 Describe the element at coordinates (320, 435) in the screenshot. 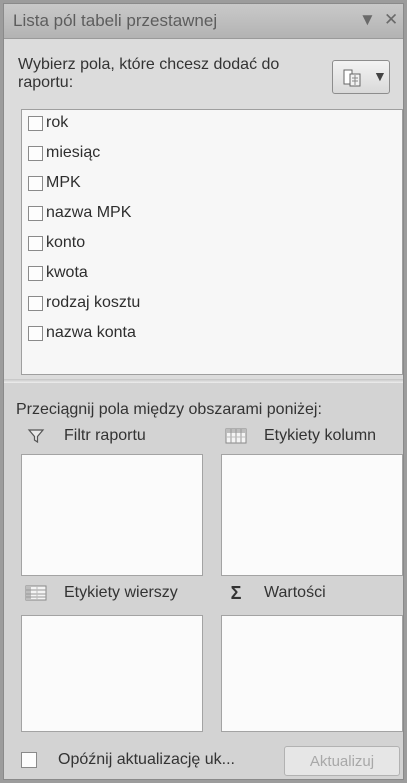

I see `column-labels-label: Etykiety kolumn` at that location.